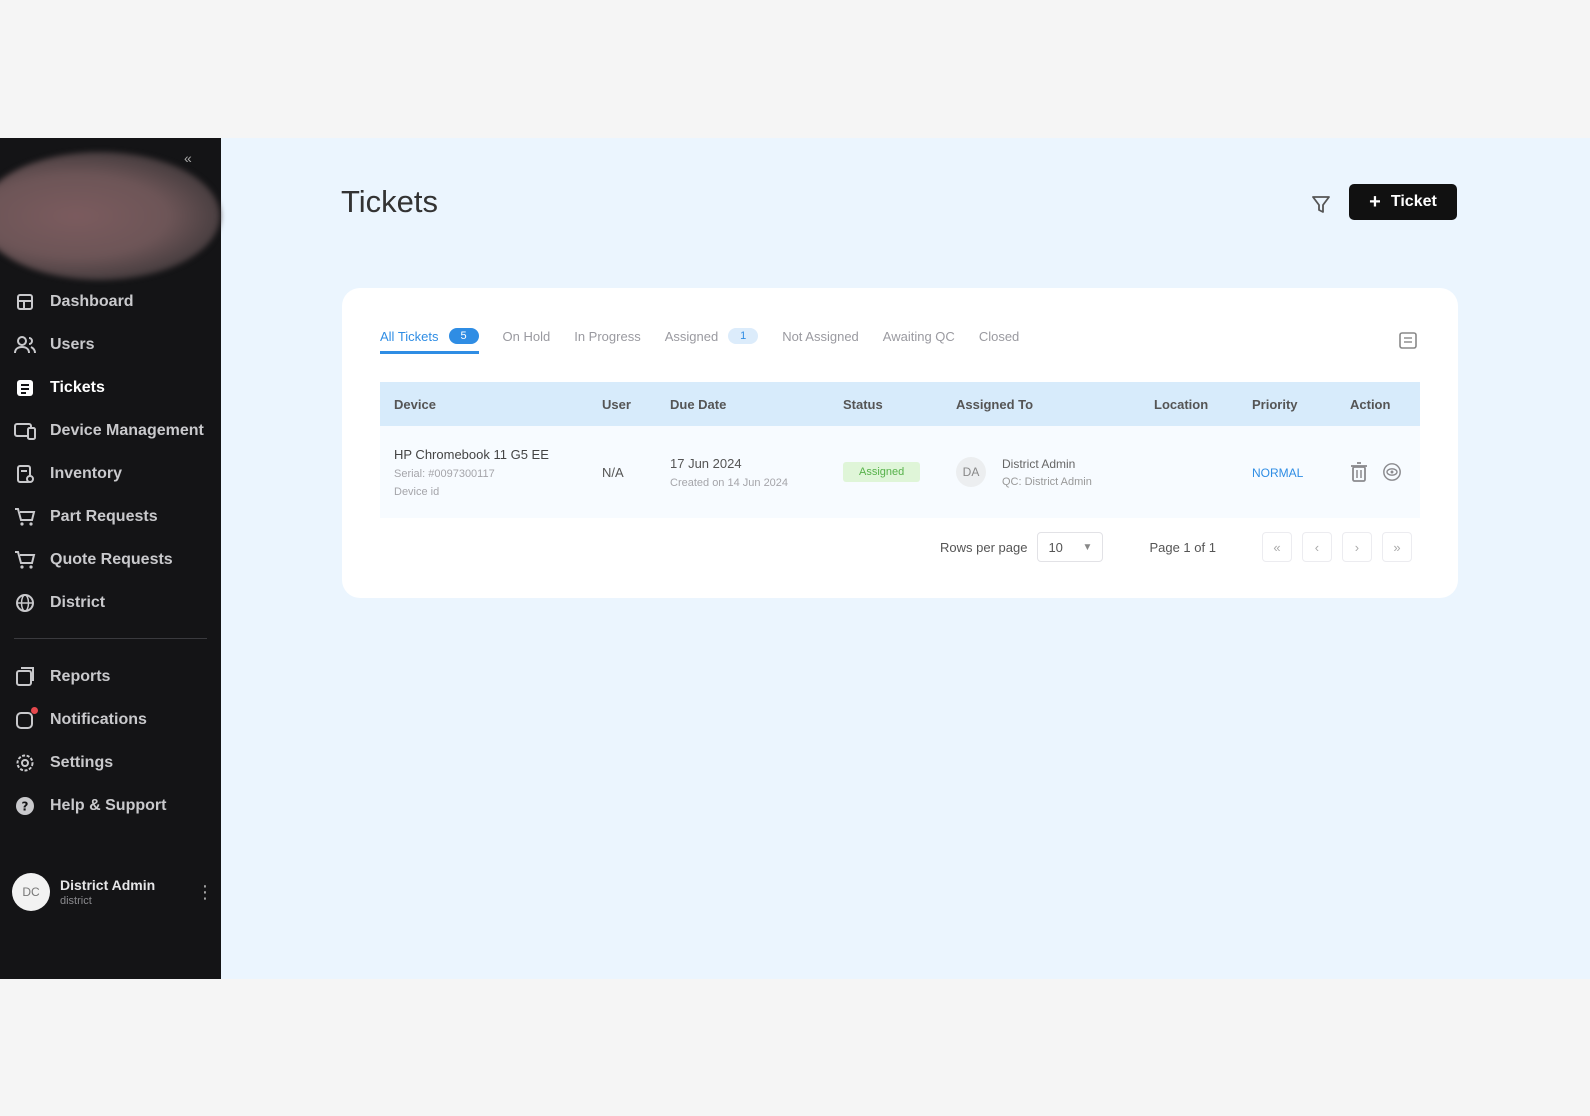 Image resolution: width=1590 pixels, height=1116 pixels. I want to click on user-profile: DC District Admin district ⋮, so click(113, 892).